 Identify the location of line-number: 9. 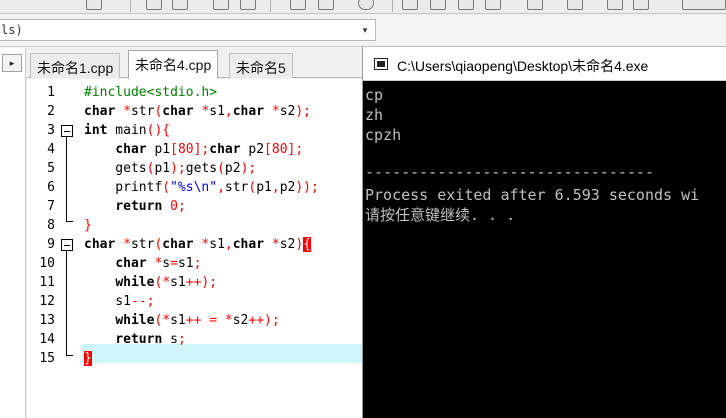
(51, 244).